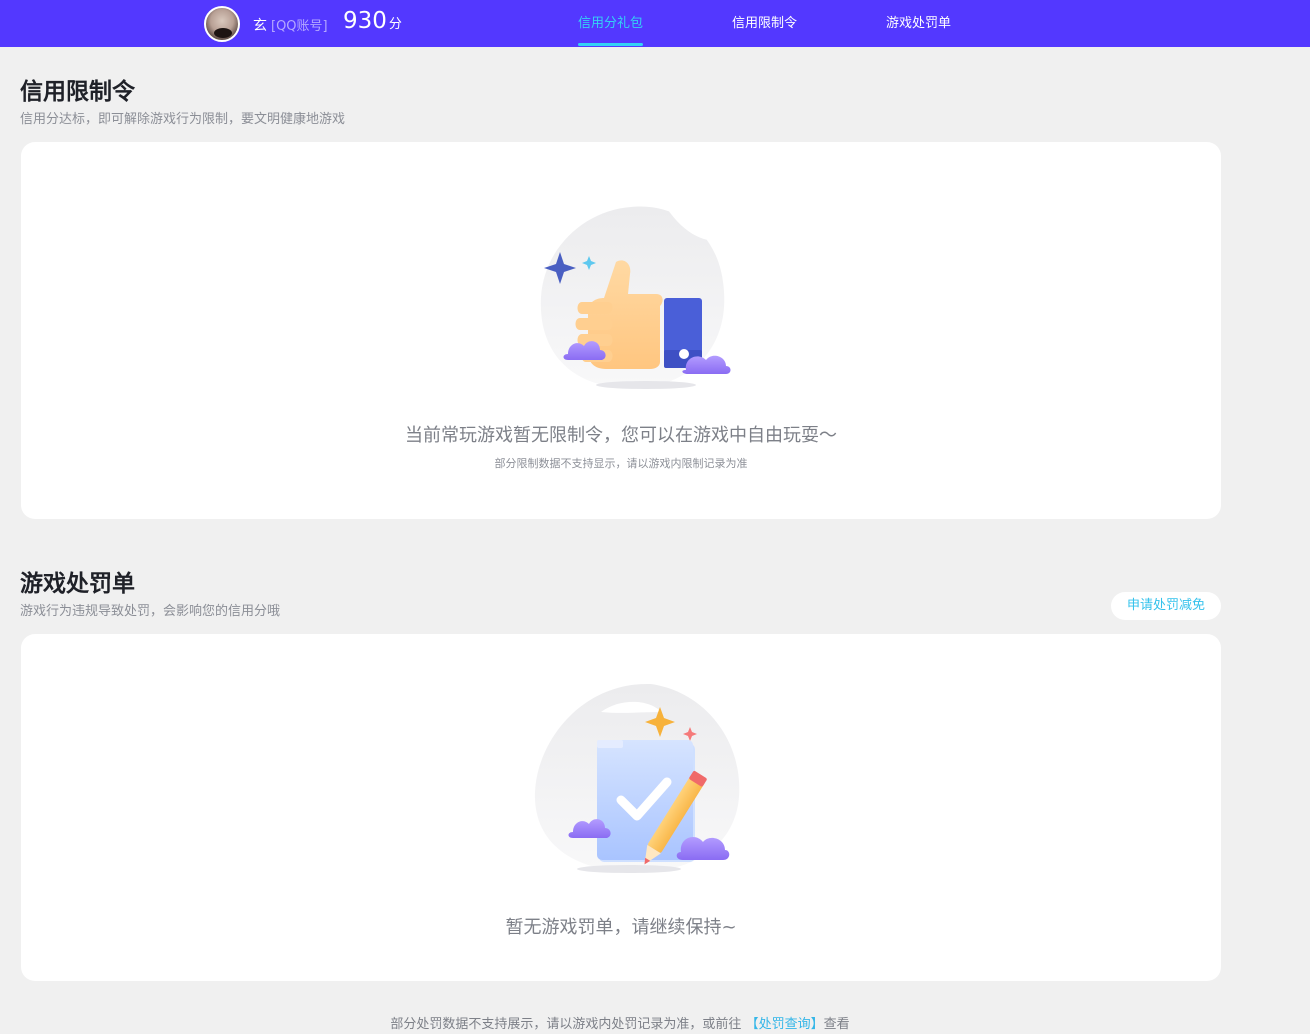 The height and width of the screenshot is (1034, 1310). What do you see at coordinates (183, 119) in the screenshot?
I see `restriction-section-desc: 信用分达标，即可解除游戏行为限制，要文明健康地游戏` at bounding box center [183, 119].